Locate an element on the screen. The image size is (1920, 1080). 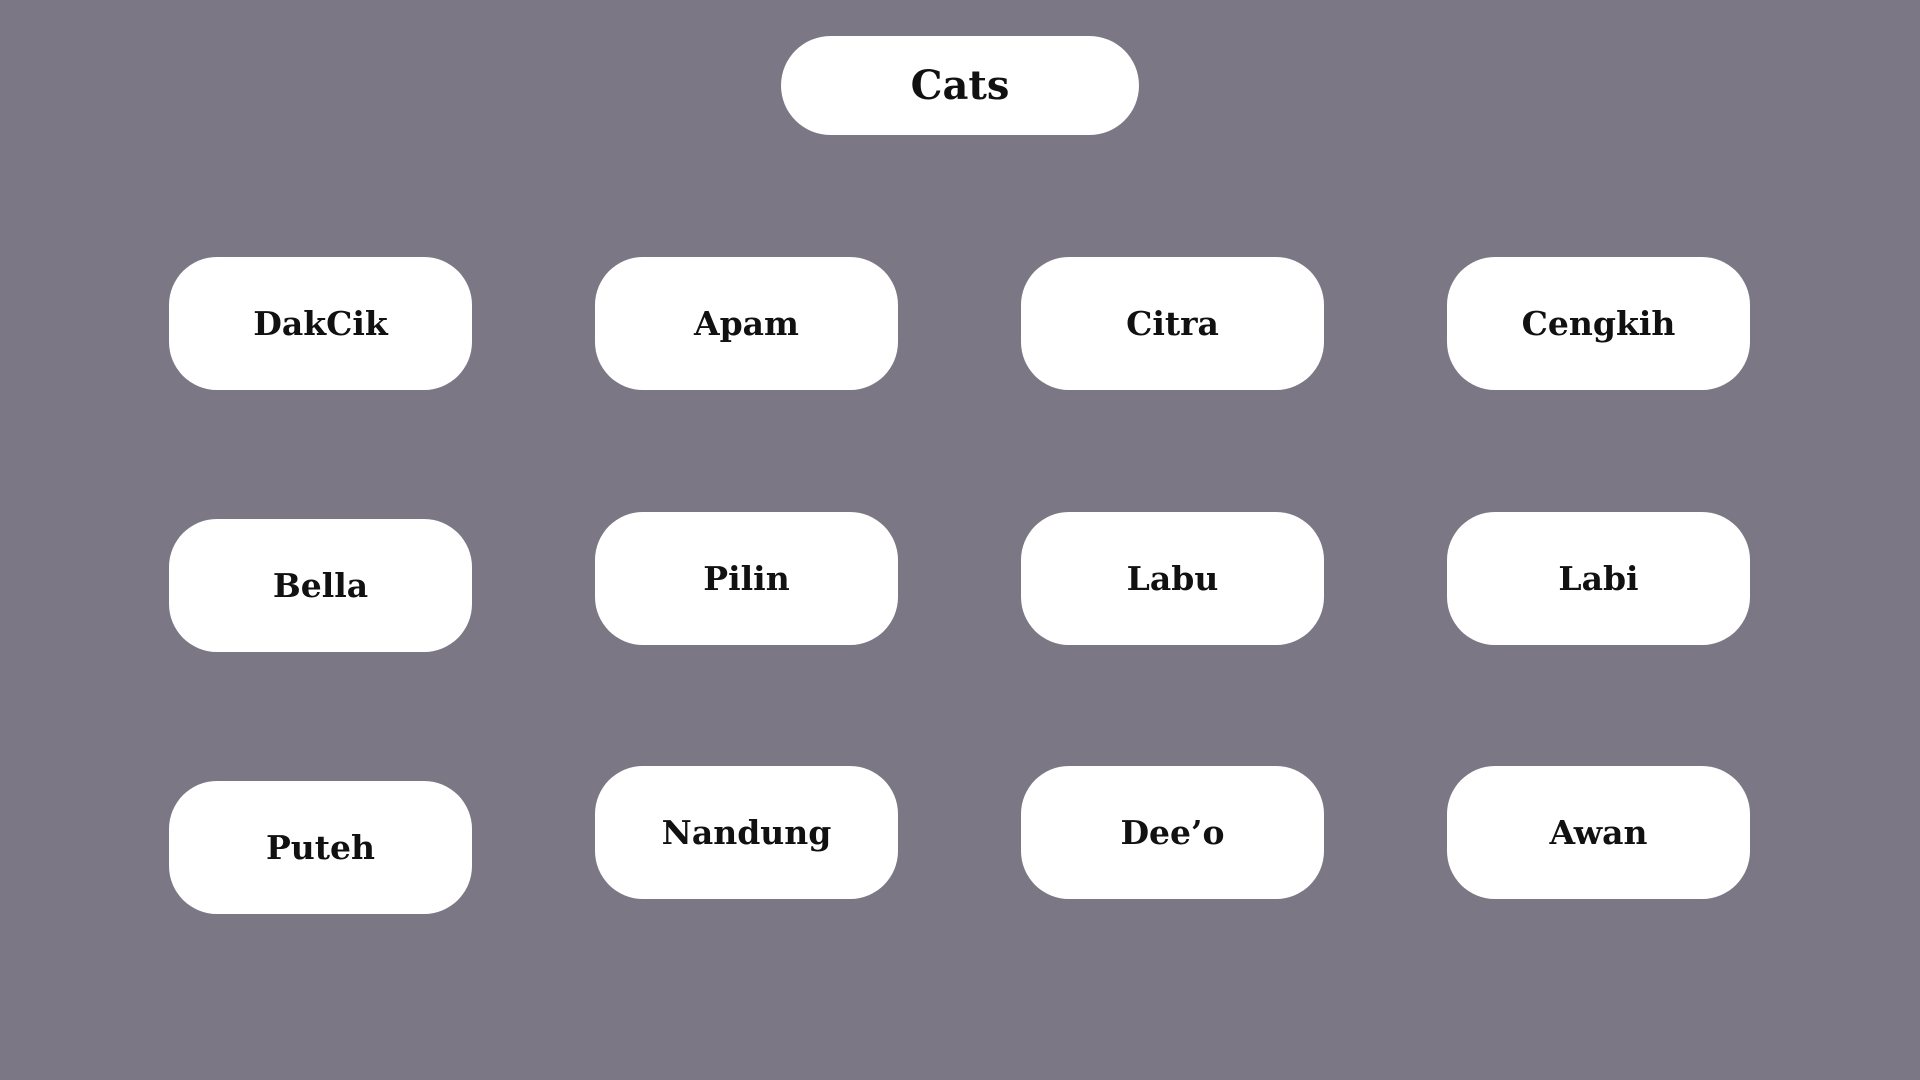
cat-button-dakcik: DakCik is located at coordinates (320, 323).